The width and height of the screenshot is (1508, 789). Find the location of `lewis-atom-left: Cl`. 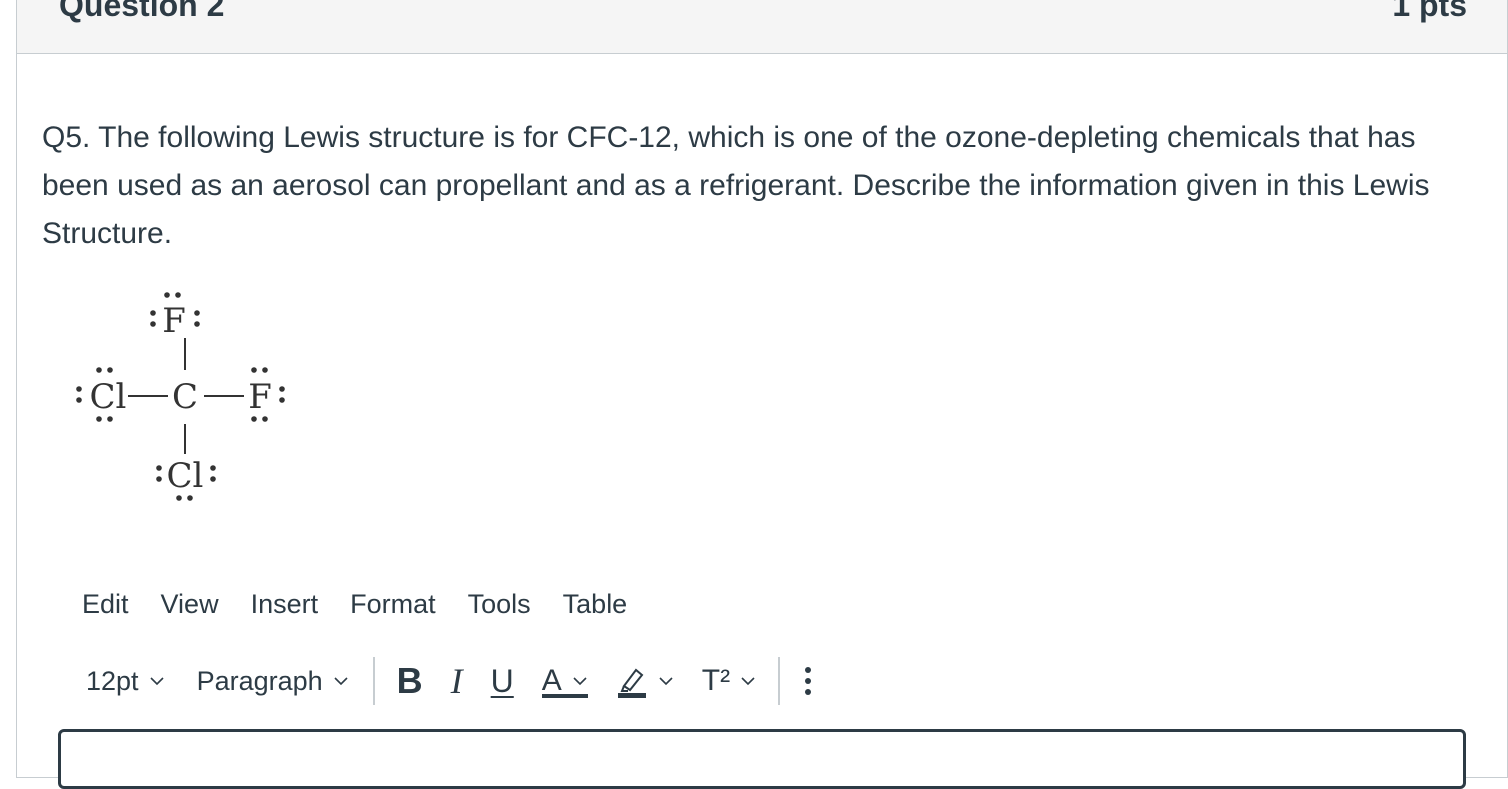

lewis-atom-left: Cl is located at coordinates (108, 397).